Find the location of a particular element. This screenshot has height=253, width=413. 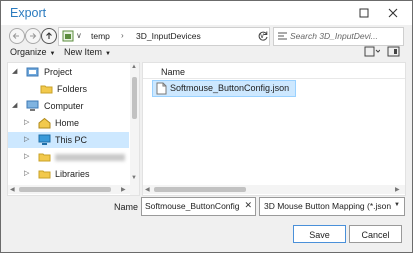

project-icon is located at coordinates (32, 73).